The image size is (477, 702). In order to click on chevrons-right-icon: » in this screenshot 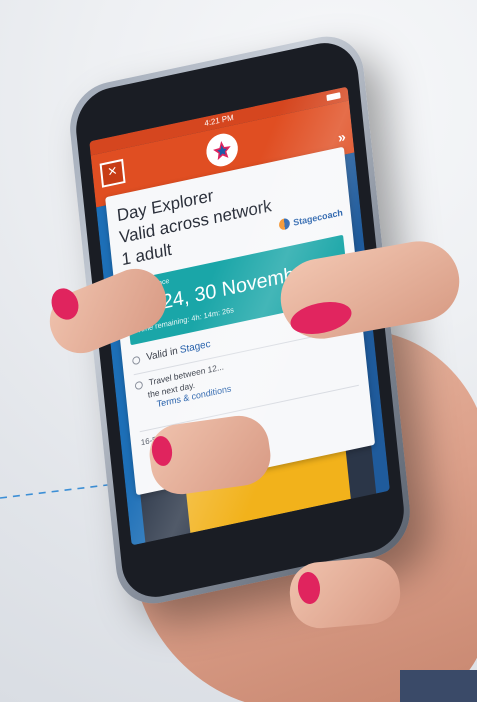, I will do `click(340, 137)`.